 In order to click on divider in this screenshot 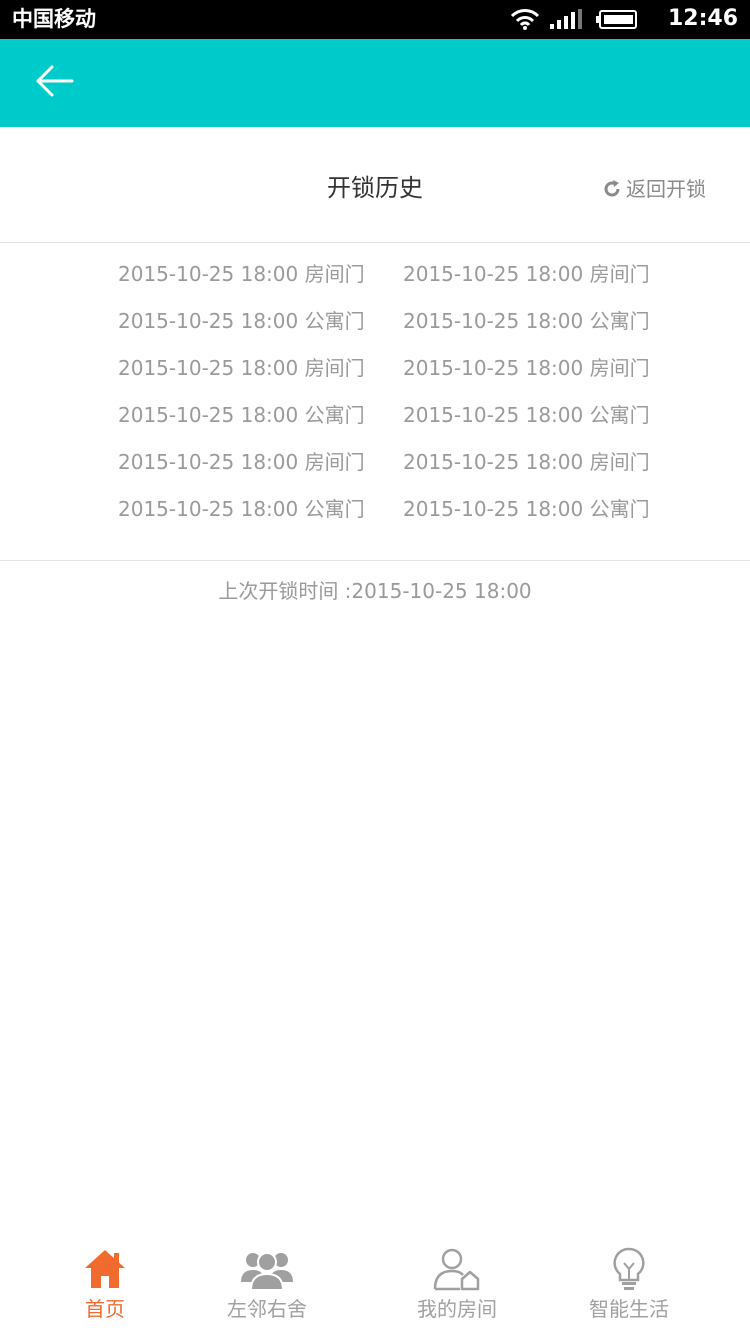, I will do `click(375, 560)`.